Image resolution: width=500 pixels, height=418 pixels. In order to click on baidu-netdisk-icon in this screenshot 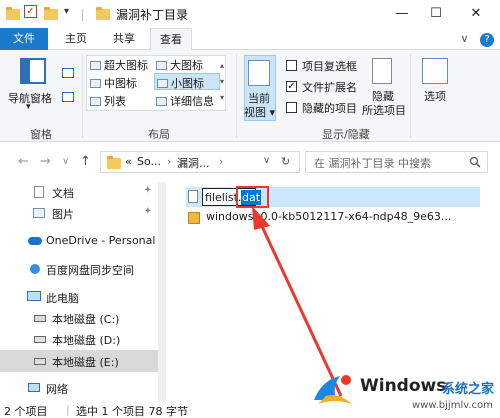, I will do `click(35, 269)`.